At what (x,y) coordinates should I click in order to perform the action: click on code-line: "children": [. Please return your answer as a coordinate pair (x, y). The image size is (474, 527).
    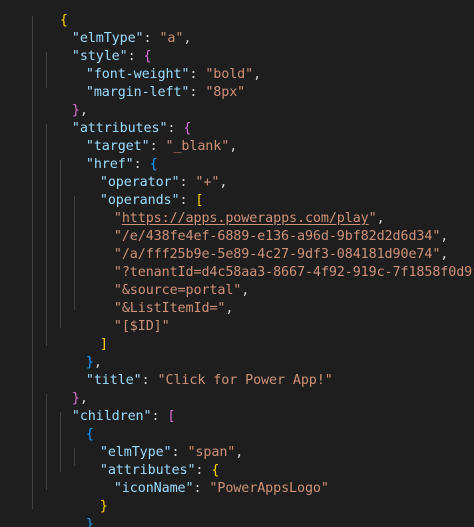
    Looking at the image, I should click on (108, 407).